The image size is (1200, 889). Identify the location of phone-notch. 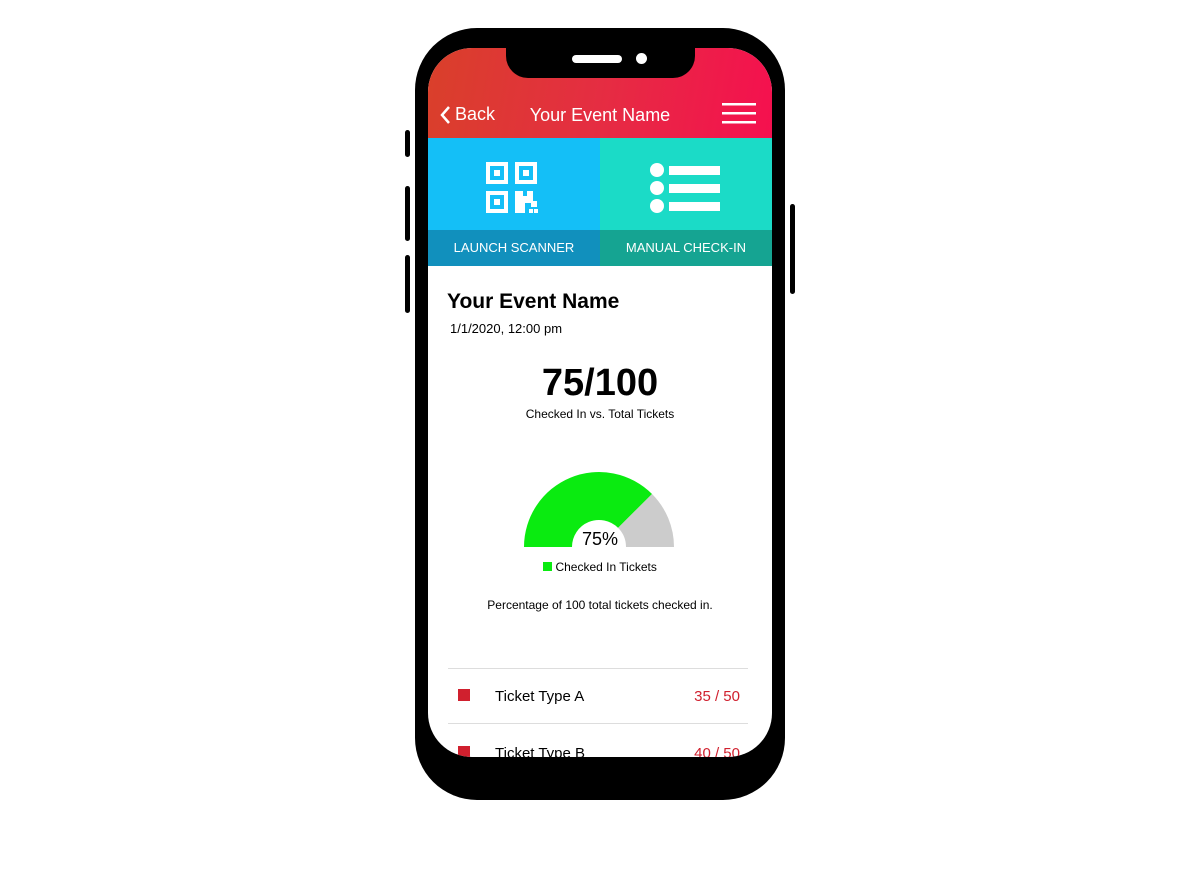
(600, 63).